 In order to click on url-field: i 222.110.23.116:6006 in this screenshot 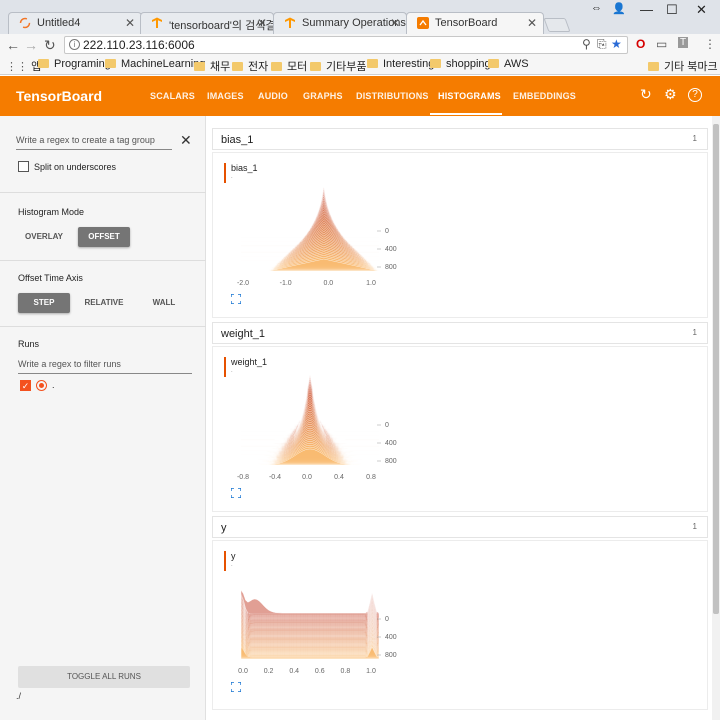, I will do `click(346, 45)`.